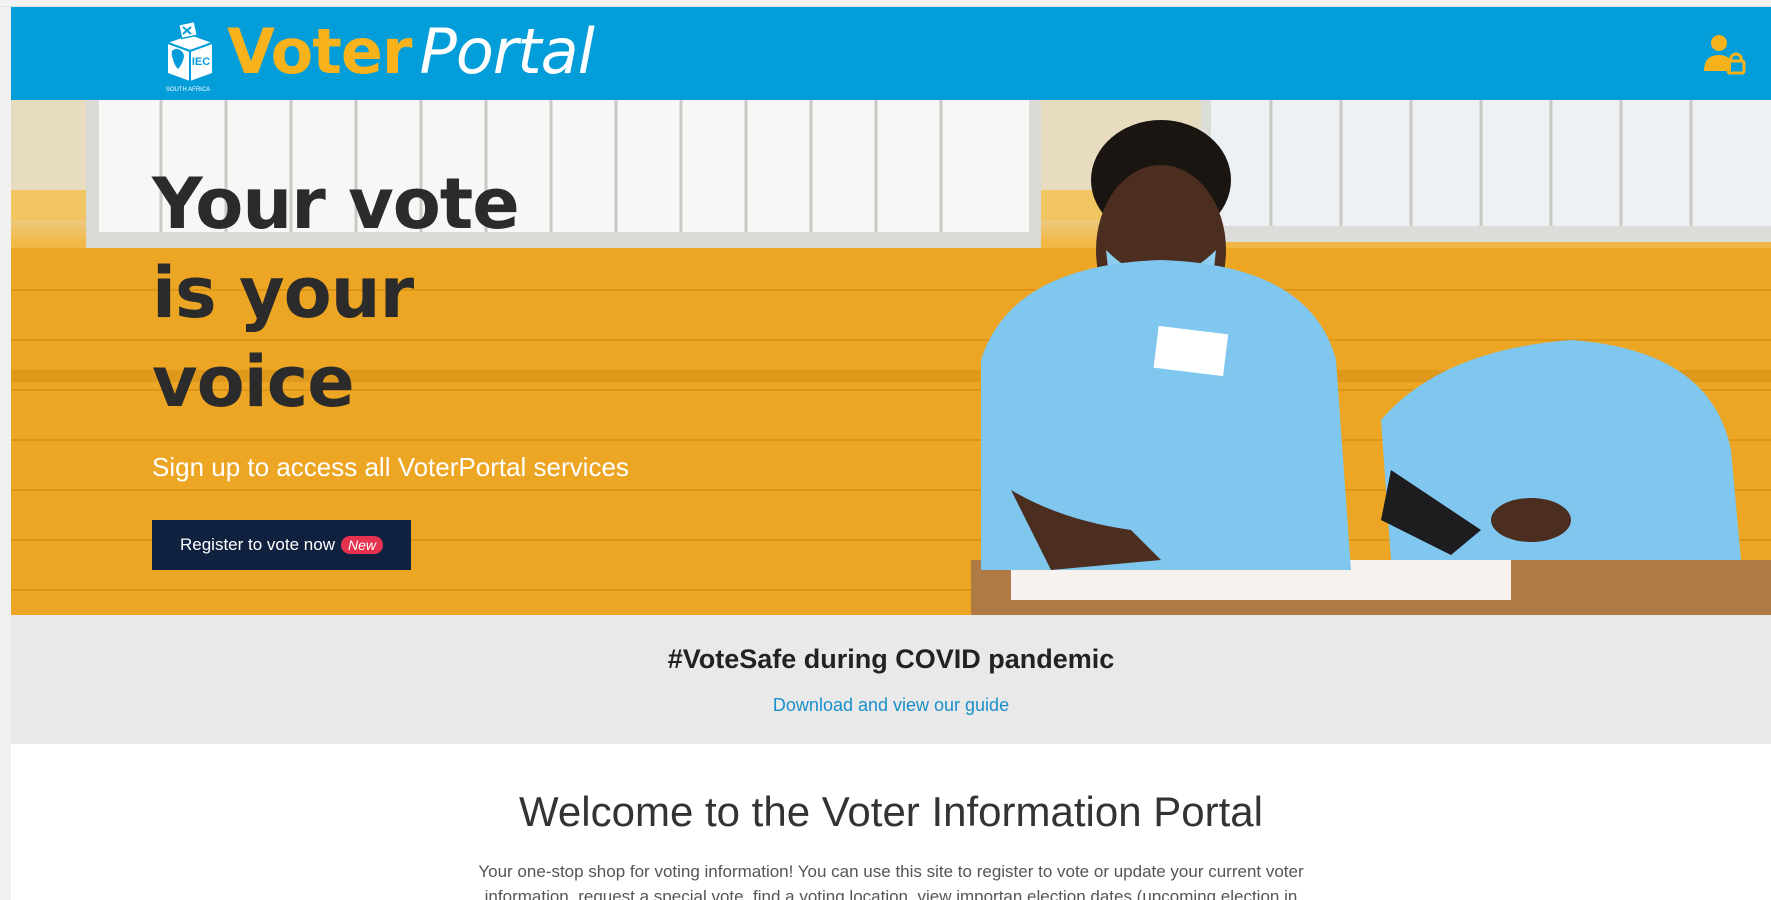 The height and width of the screenshot is (900, 1771). What do you see at coordinates (319, 51) in the screenshot?
I see `brand-voter: Voter` at bounding box center [319, 51].